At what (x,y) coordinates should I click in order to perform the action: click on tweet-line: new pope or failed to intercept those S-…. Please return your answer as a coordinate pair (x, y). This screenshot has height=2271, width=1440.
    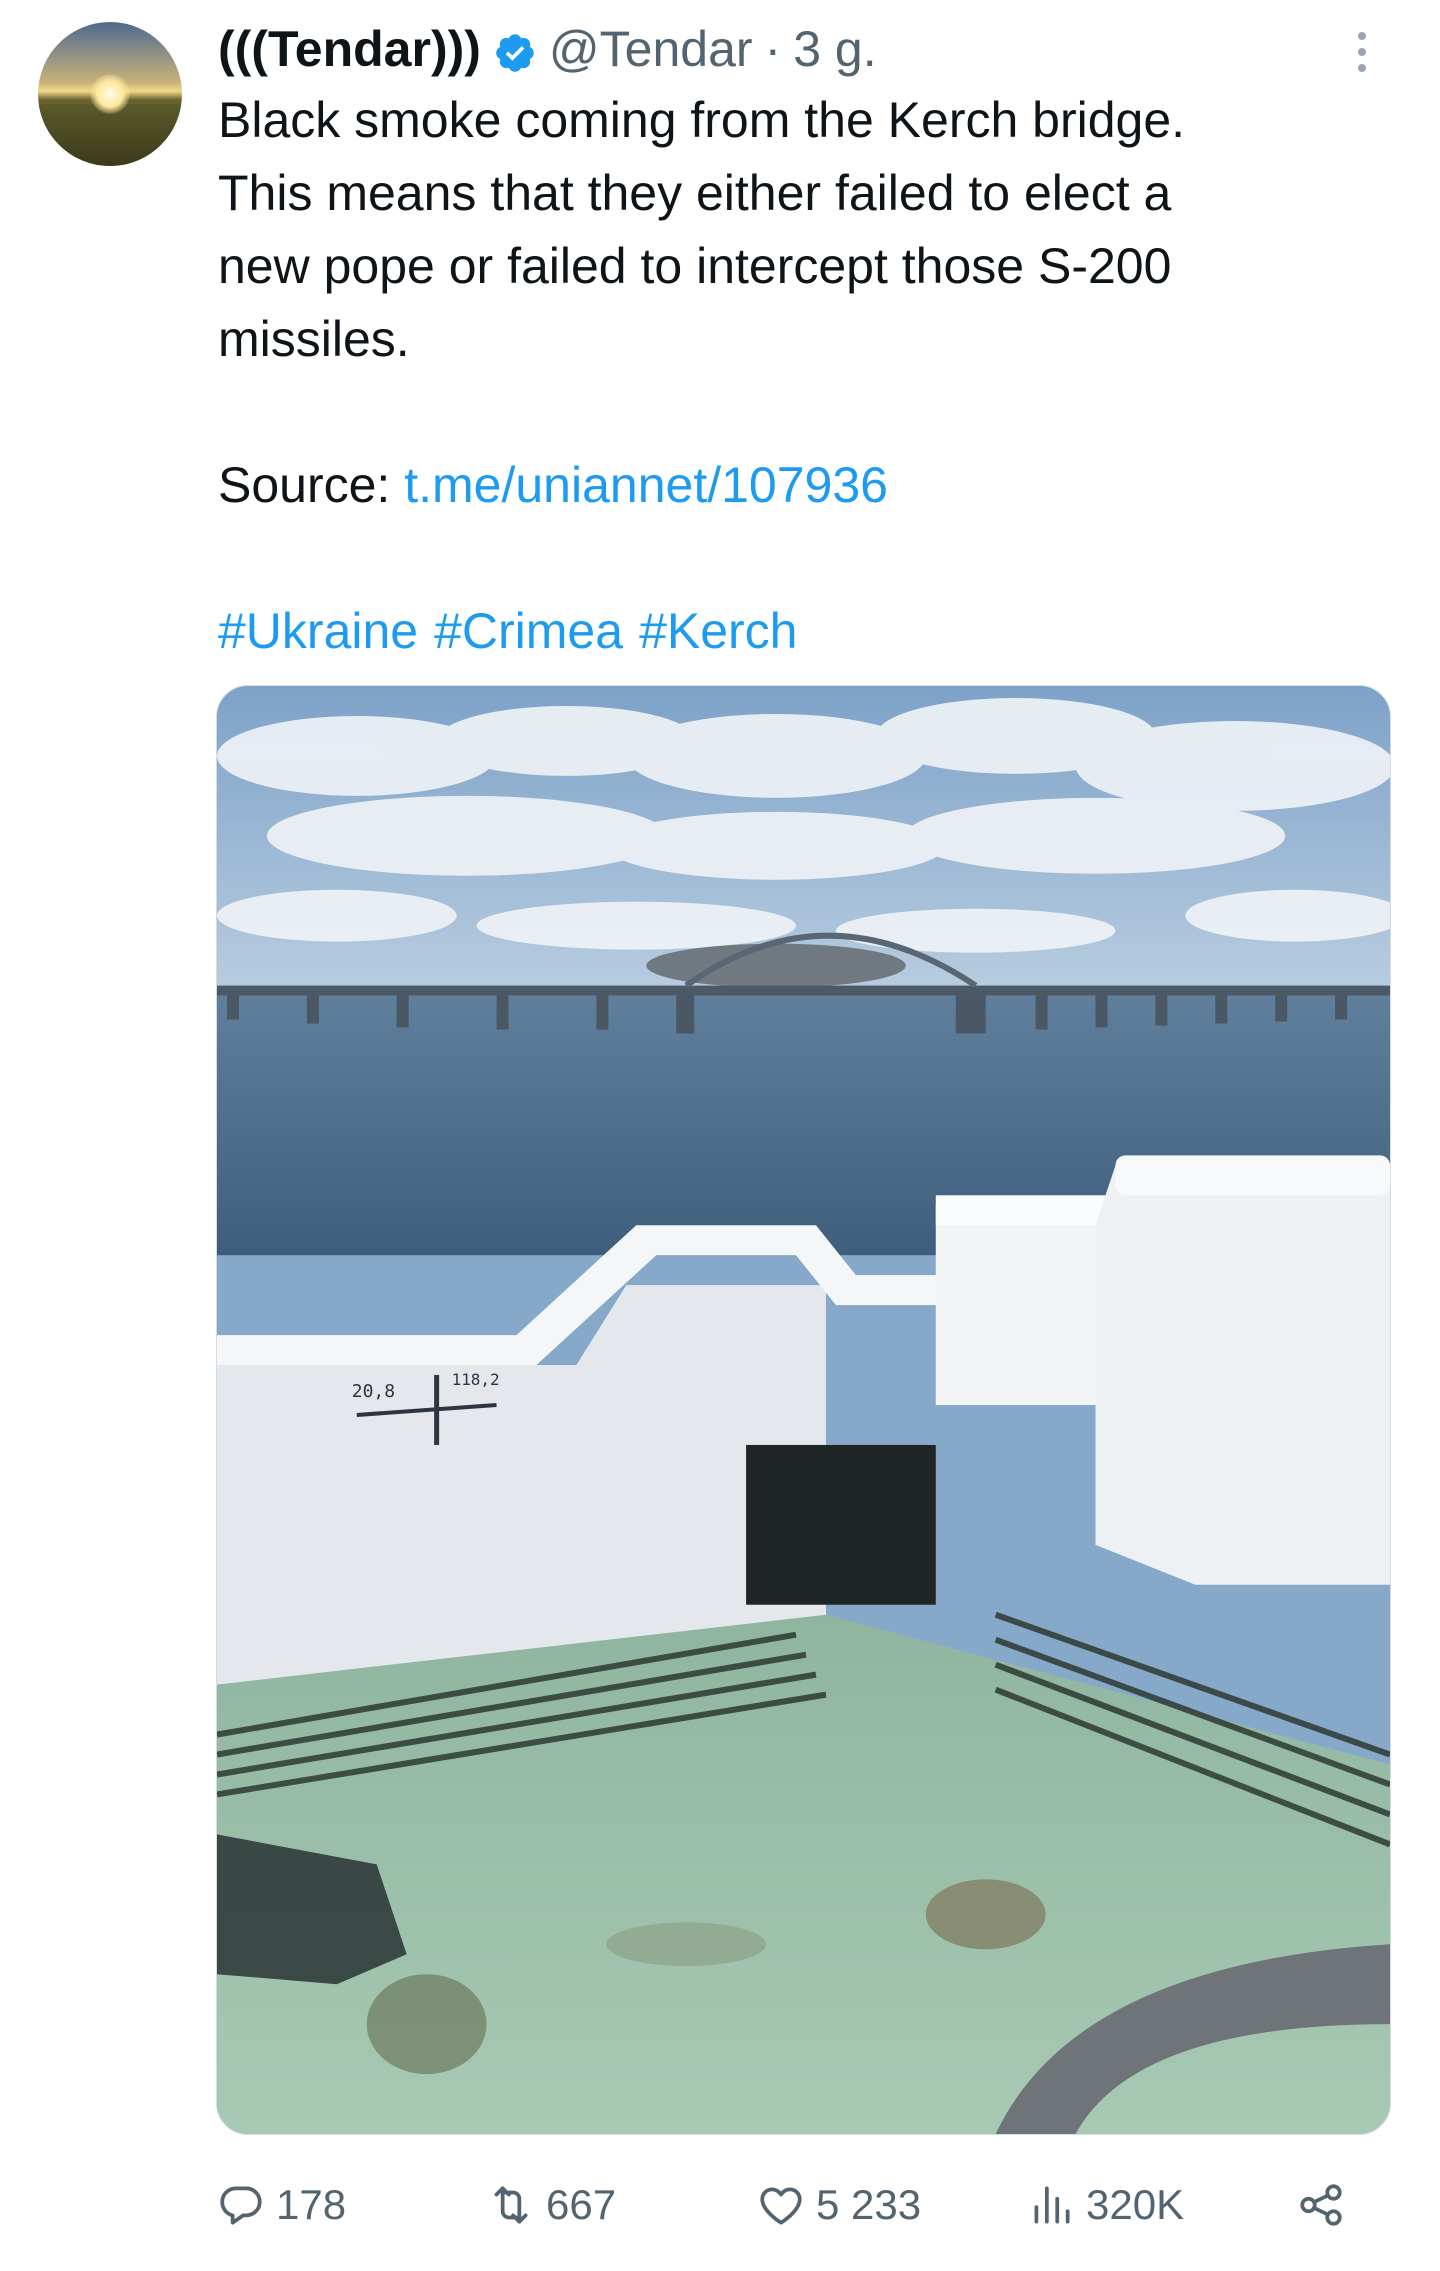
    Looking at the image, I should click on (695, 266).